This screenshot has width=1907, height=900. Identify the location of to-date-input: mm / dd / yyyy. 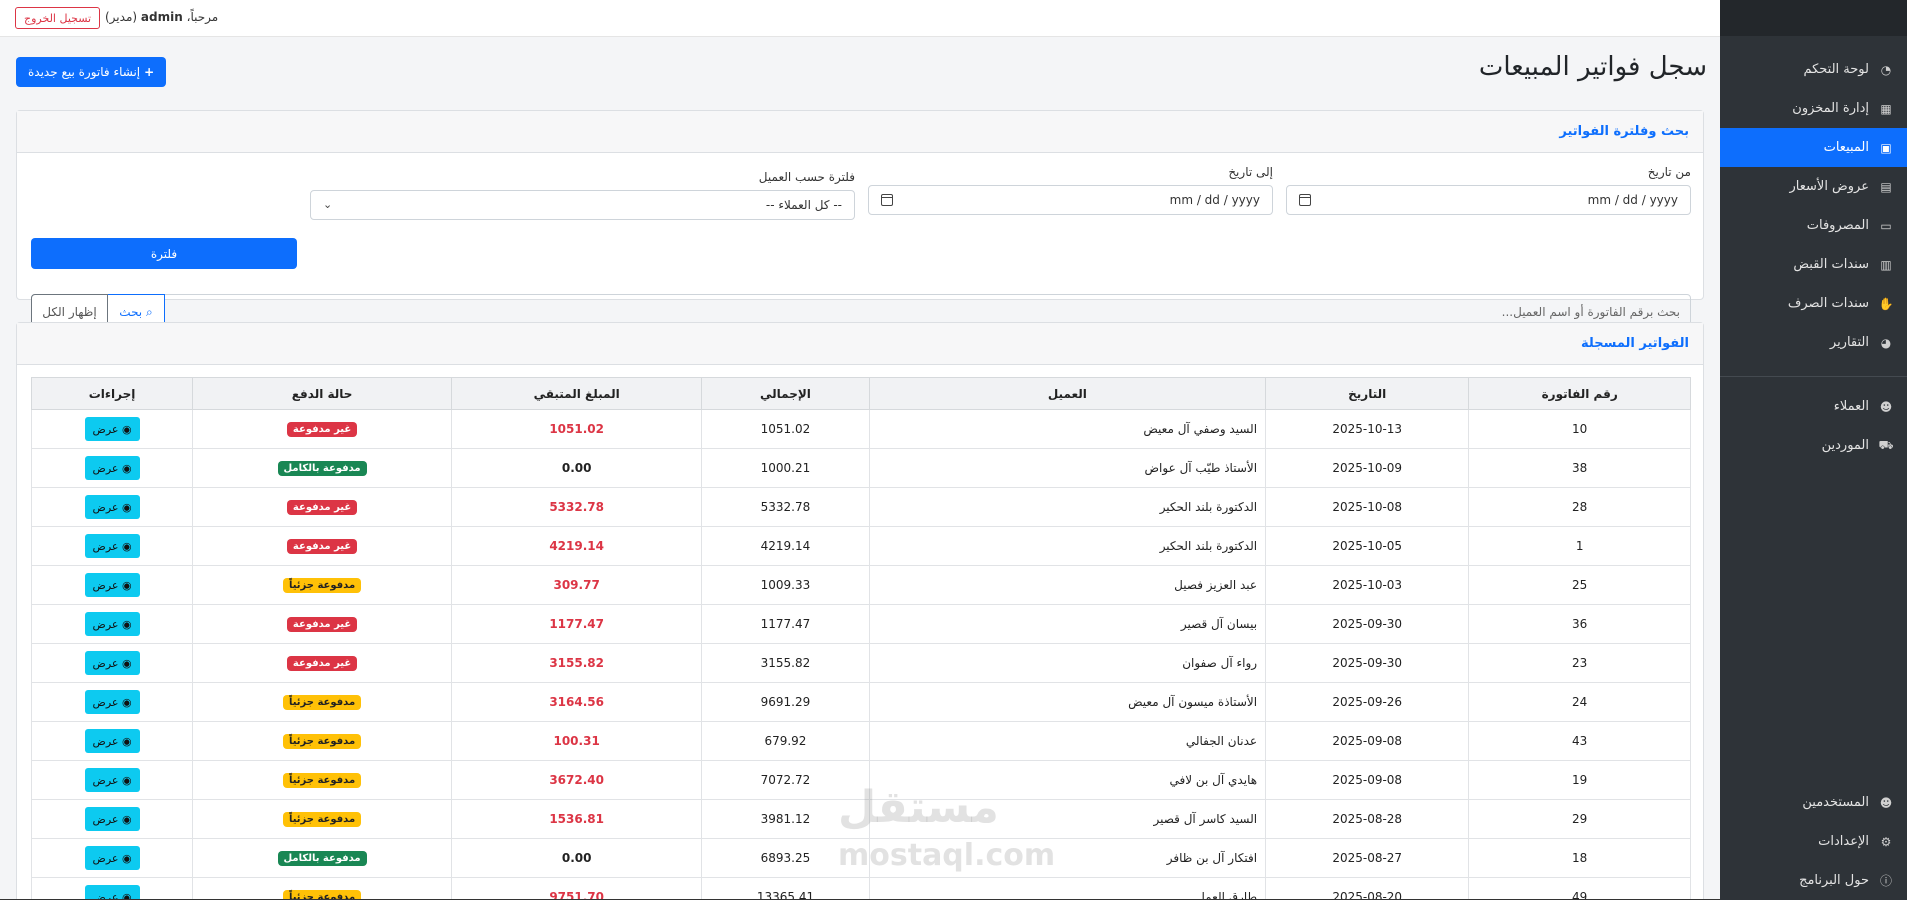
(1070, 200).